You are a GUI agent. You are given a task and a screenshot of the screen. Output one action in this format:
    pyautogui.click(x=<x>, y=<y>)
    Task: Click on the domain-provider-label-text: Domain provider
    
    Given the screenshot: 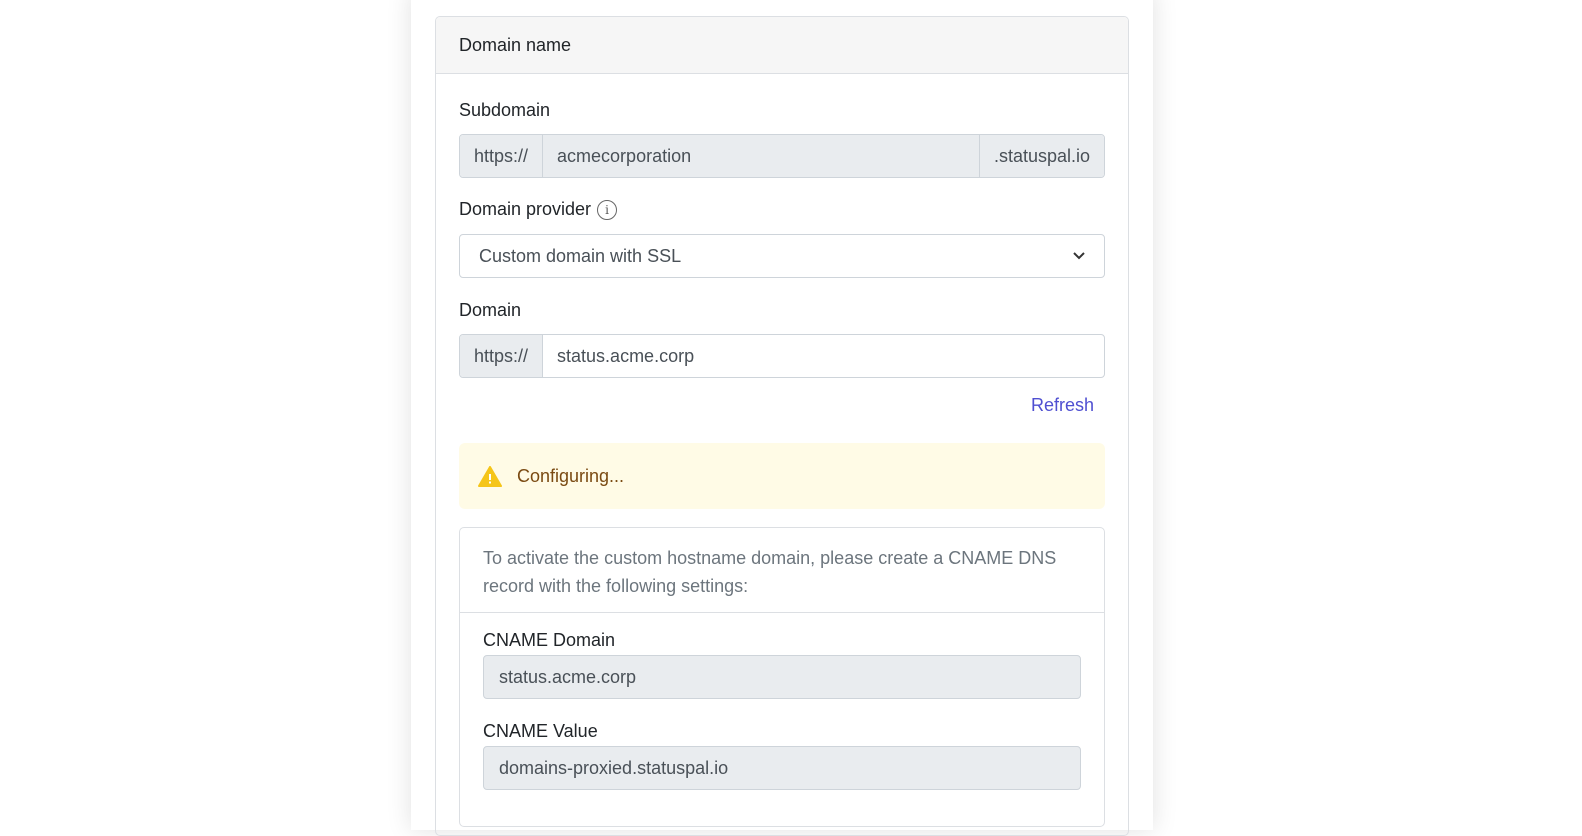 What is the action you would take?
    pyautogui.click(x=525, y=209)
    